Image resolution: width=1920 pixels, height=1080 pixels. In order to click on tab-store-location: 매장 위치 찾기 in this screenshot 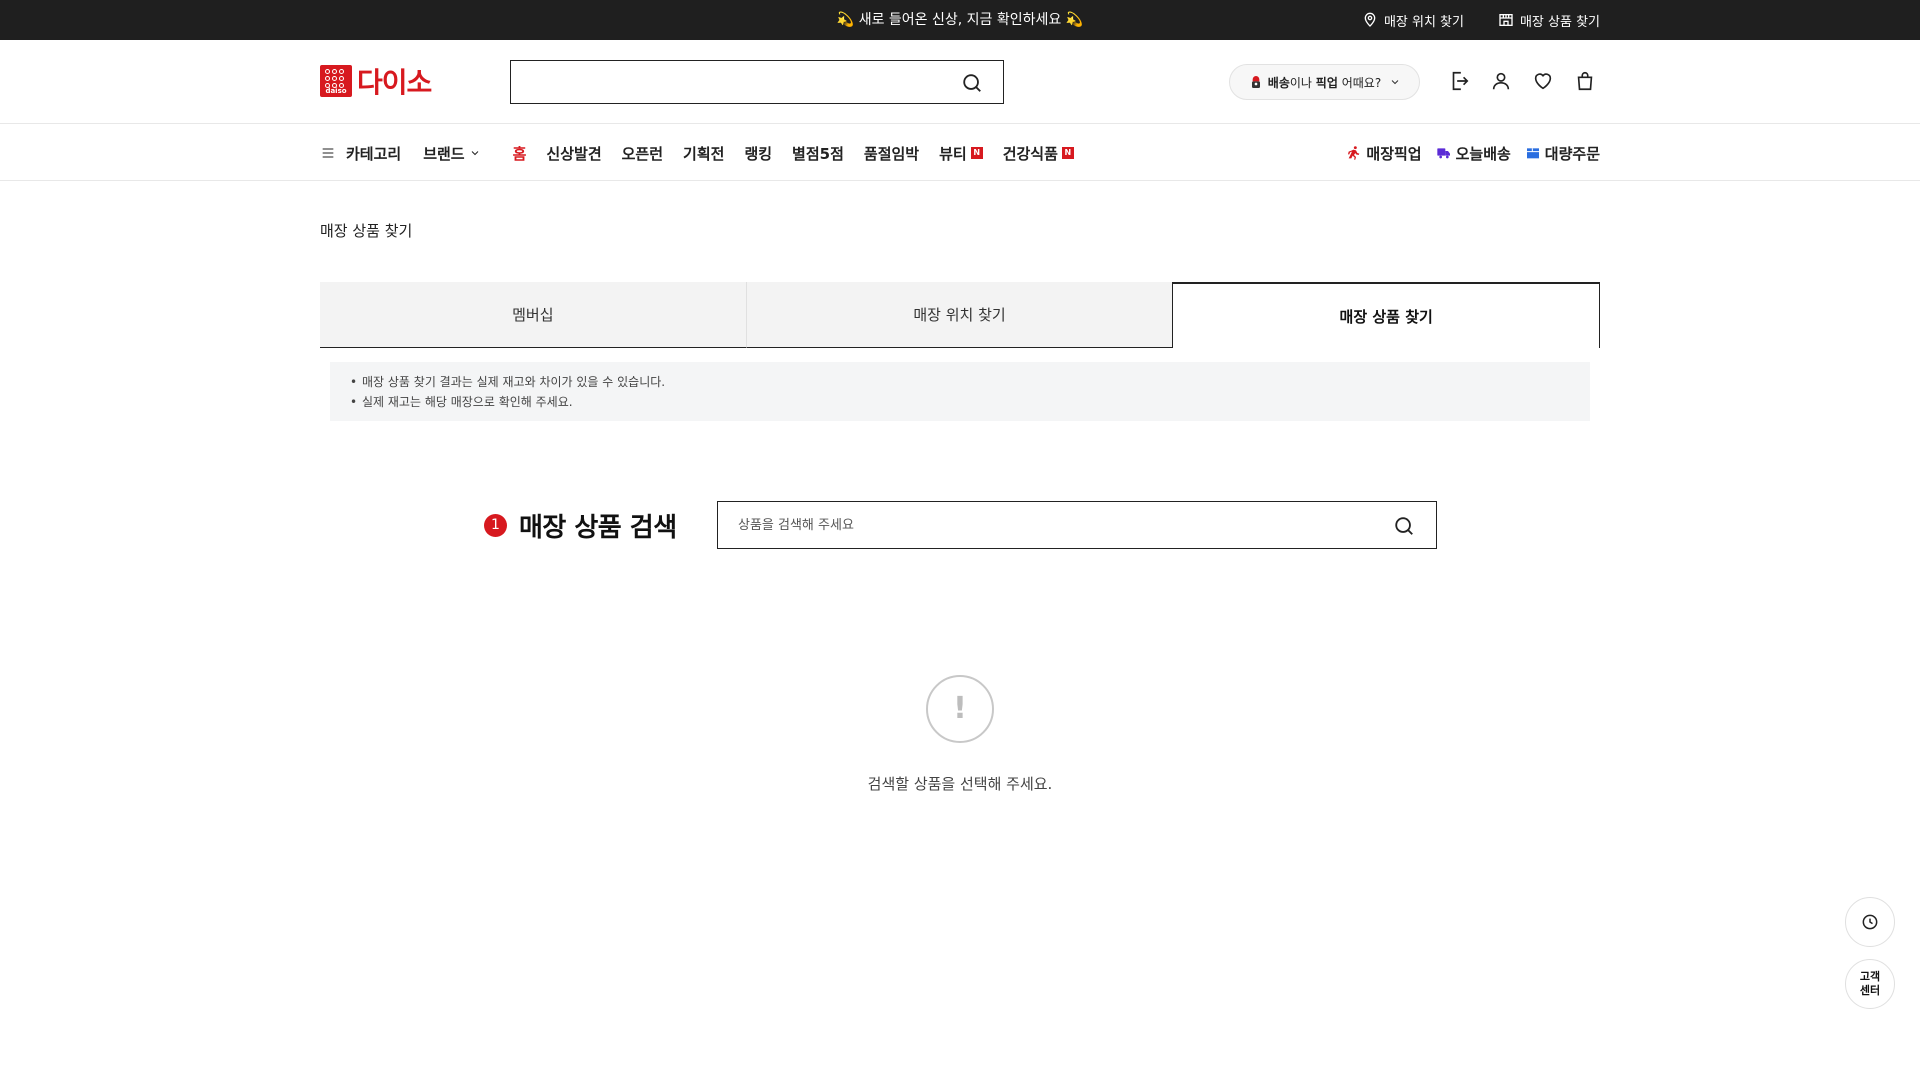, I will do `click(959, 315)`.